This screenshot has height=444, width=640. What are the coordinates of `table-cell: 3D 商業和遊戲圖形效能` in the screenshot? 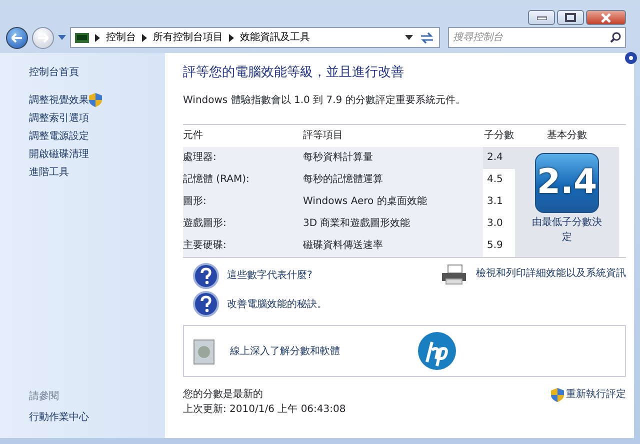 It's located at (393, 223).